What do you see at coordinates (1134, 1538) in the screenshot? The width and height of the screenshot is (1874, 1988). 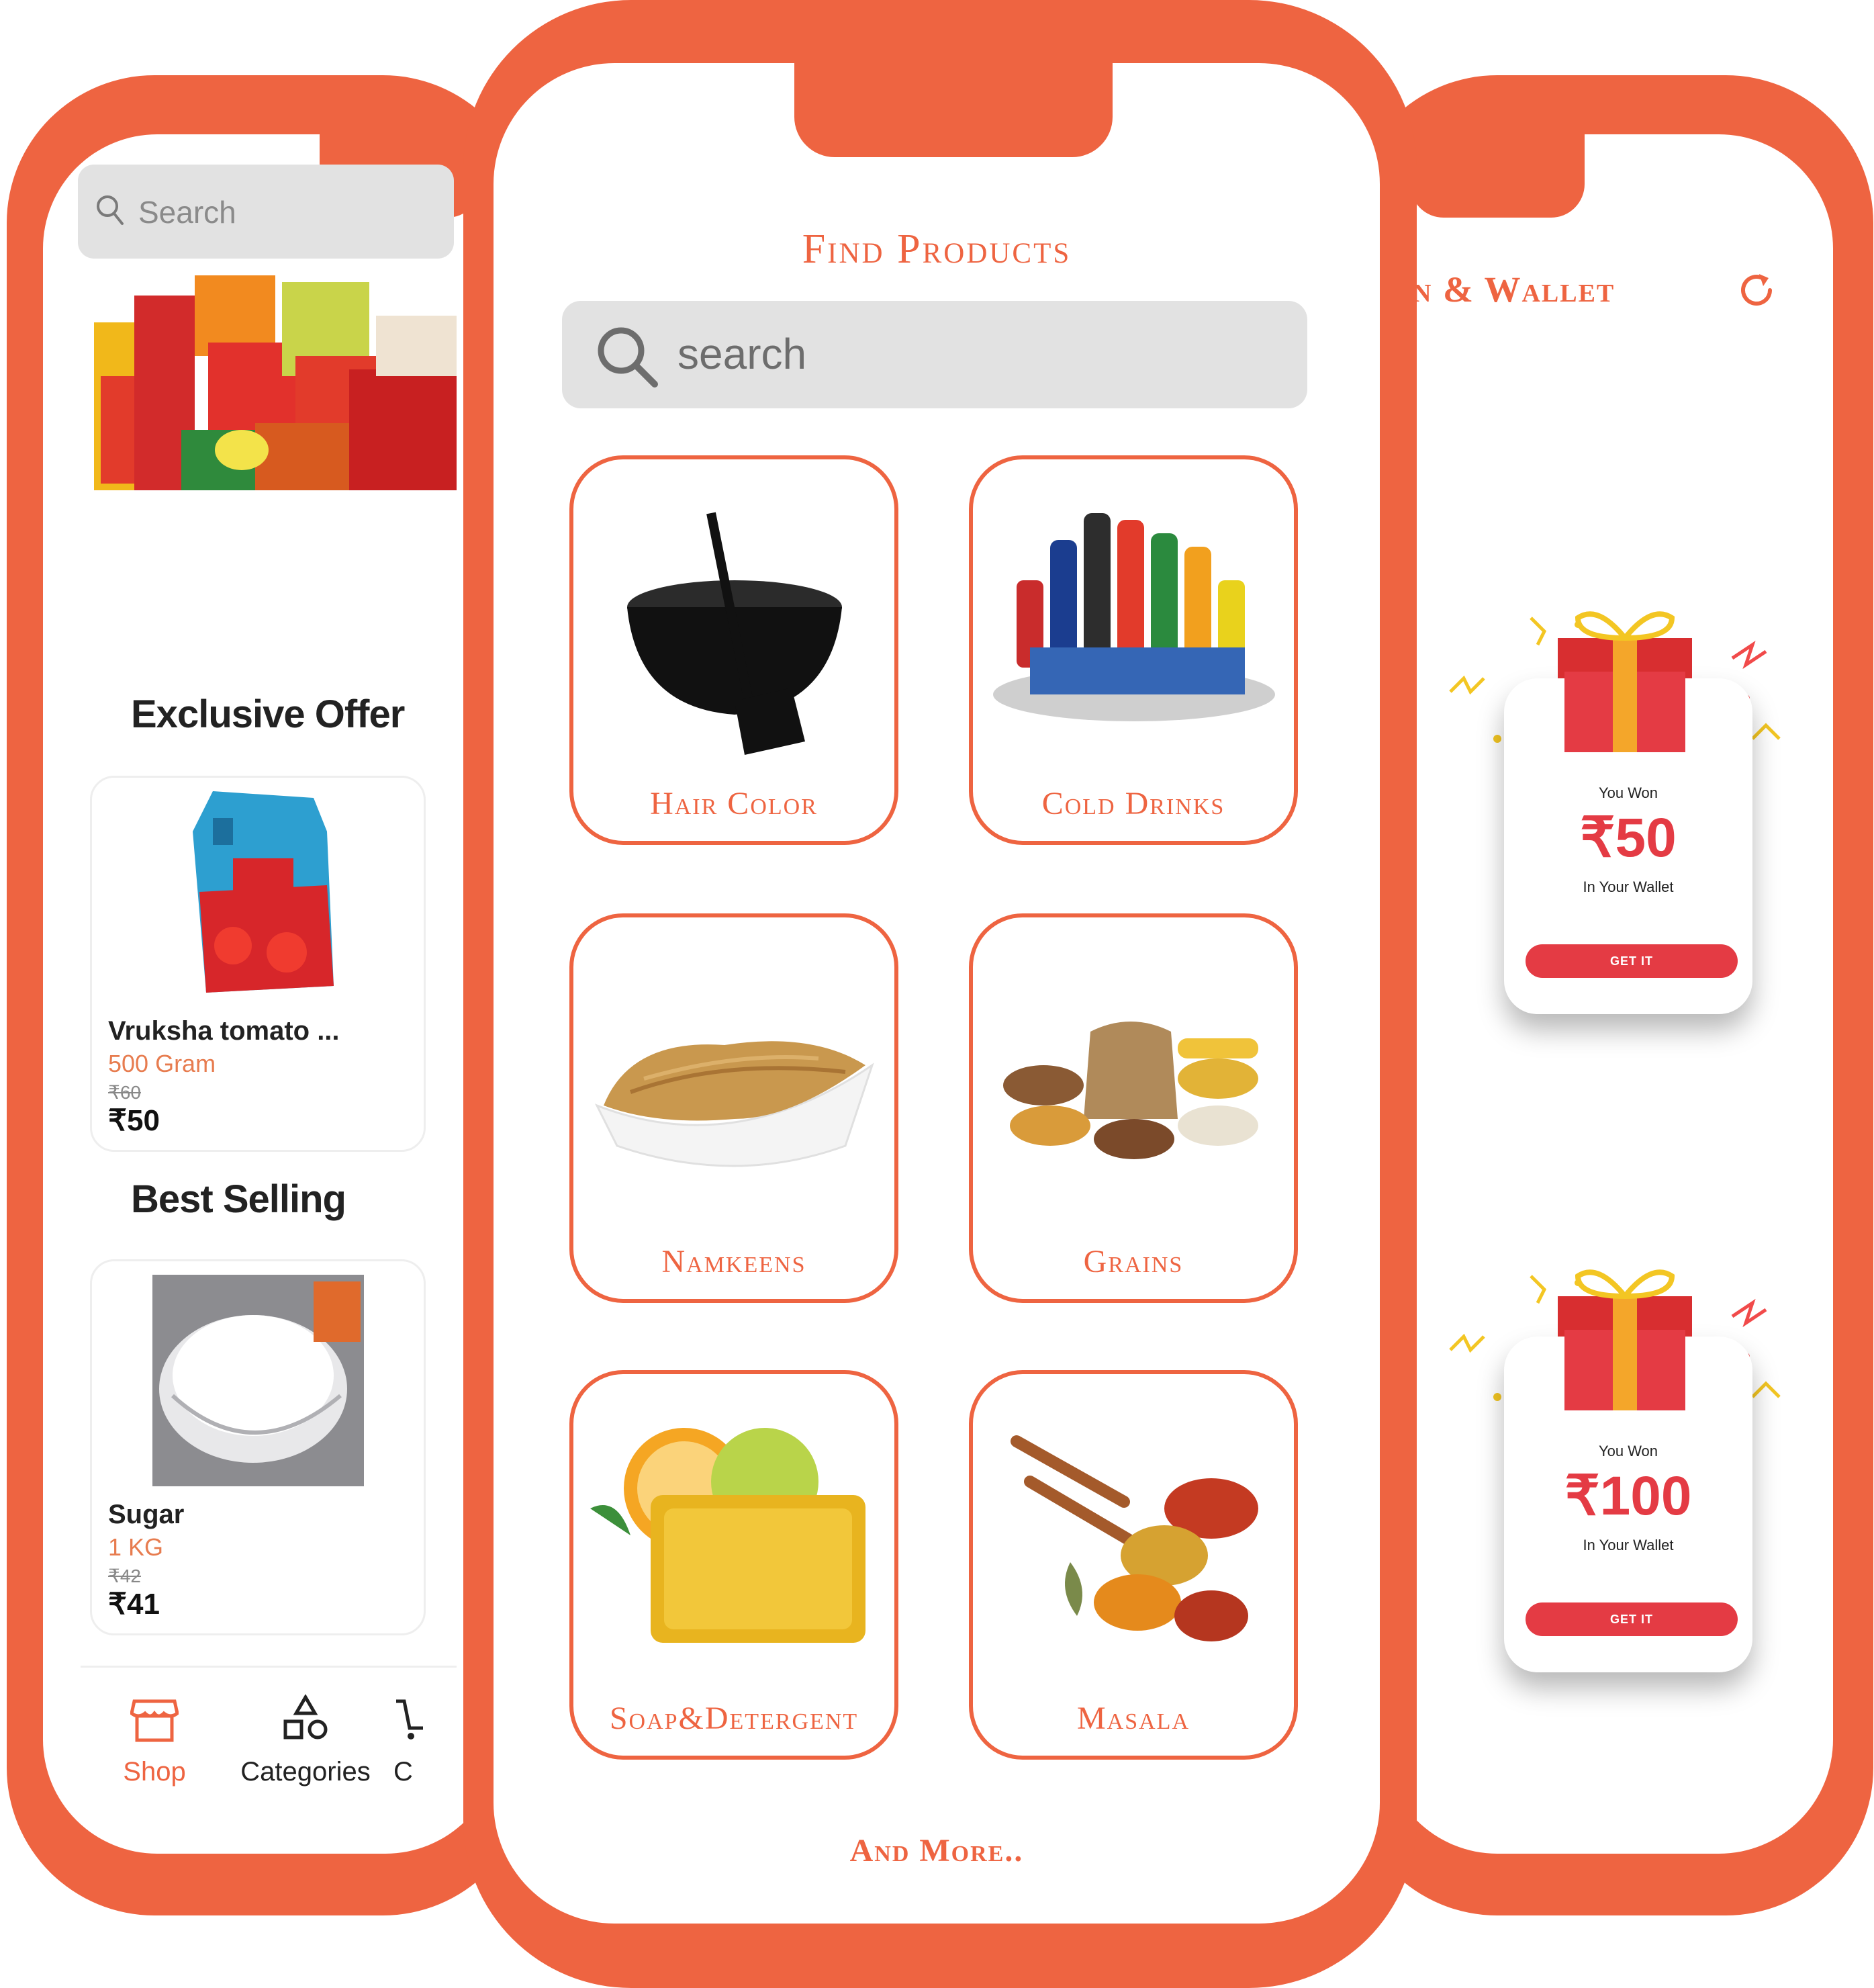 I see `spice-spoons-icon` at bounding box center [1134, 1538].